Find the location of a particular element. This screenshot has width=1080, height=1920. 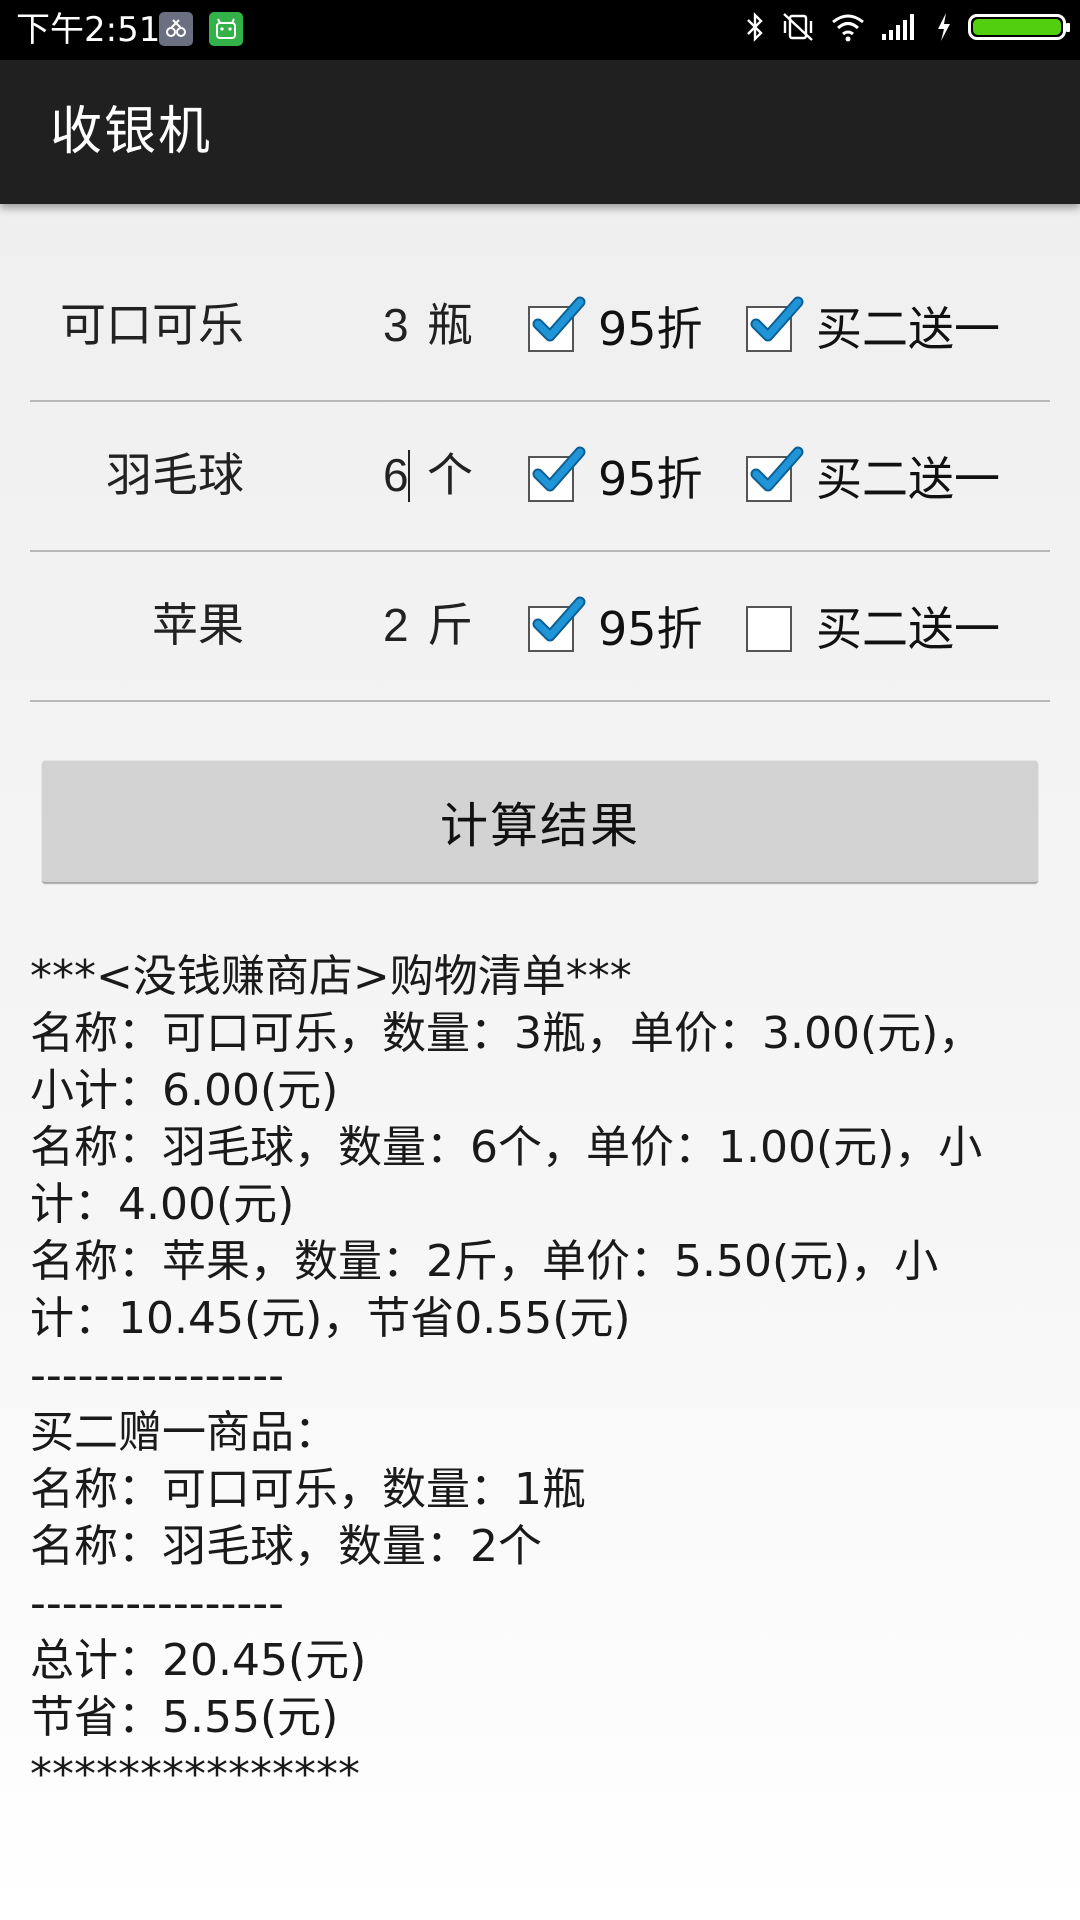

receipt-line: 名称：羽毛球，数量：2个 is located at coordinates (286, 1546).